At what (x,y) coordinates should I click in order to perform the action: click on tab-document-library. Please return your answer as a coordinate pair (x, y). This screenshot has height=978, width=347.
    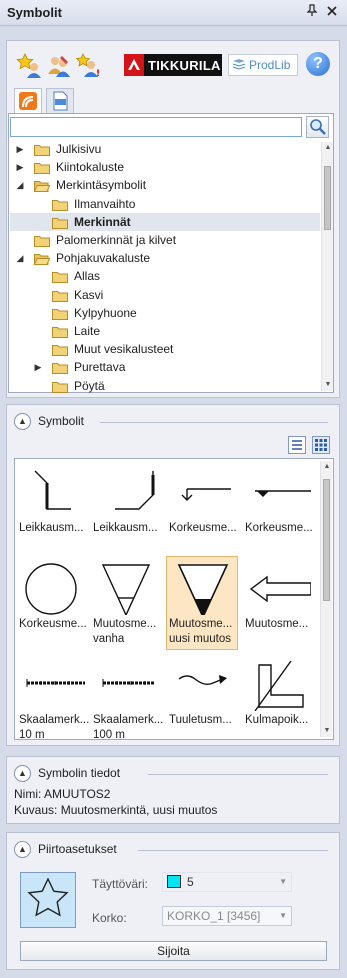
    Looking at the image, I should click on (60, 101).